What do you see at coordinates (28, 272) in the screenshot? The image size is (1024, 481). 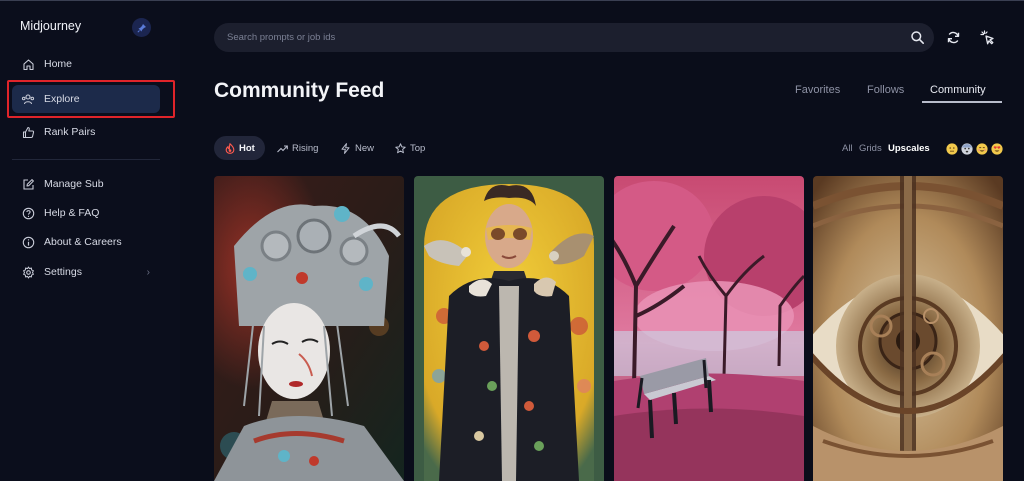 I see `gear-icon` at bounding box center [28, 272].